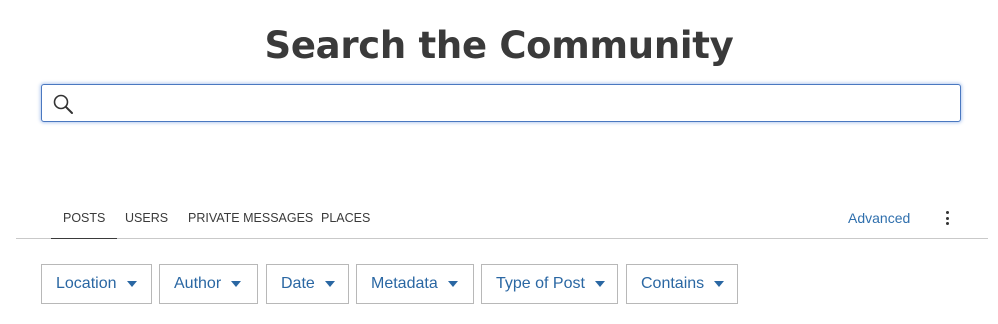 The image size is (998, 324). I want to click on filter-date: Date, so click(307, 284).